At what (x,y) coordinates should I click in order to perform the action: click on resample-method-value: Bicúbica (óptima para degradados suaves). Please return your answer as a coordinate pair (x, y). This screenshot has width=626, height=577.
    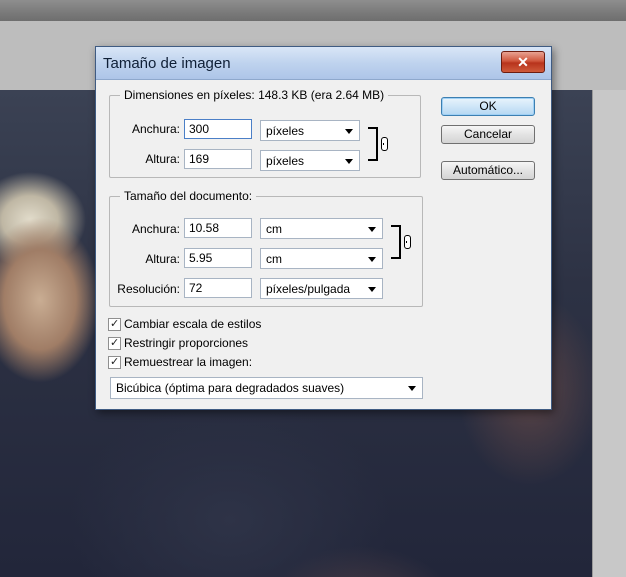
    Looking at the image, I should click on (230, 388).